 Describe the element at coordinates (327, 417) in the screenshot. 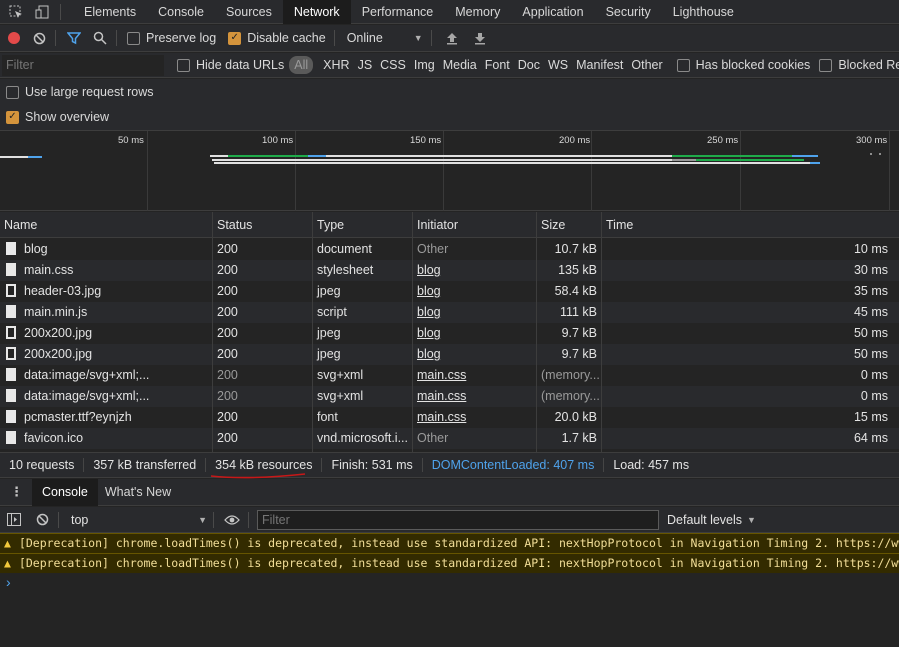

I see `type-text: font` at that location.